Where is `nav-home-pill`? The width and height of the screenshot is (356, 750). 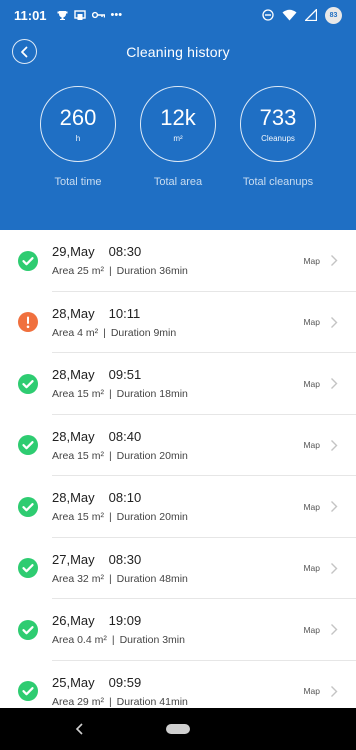
nav-home-pill is located at coordinates (178, 729).